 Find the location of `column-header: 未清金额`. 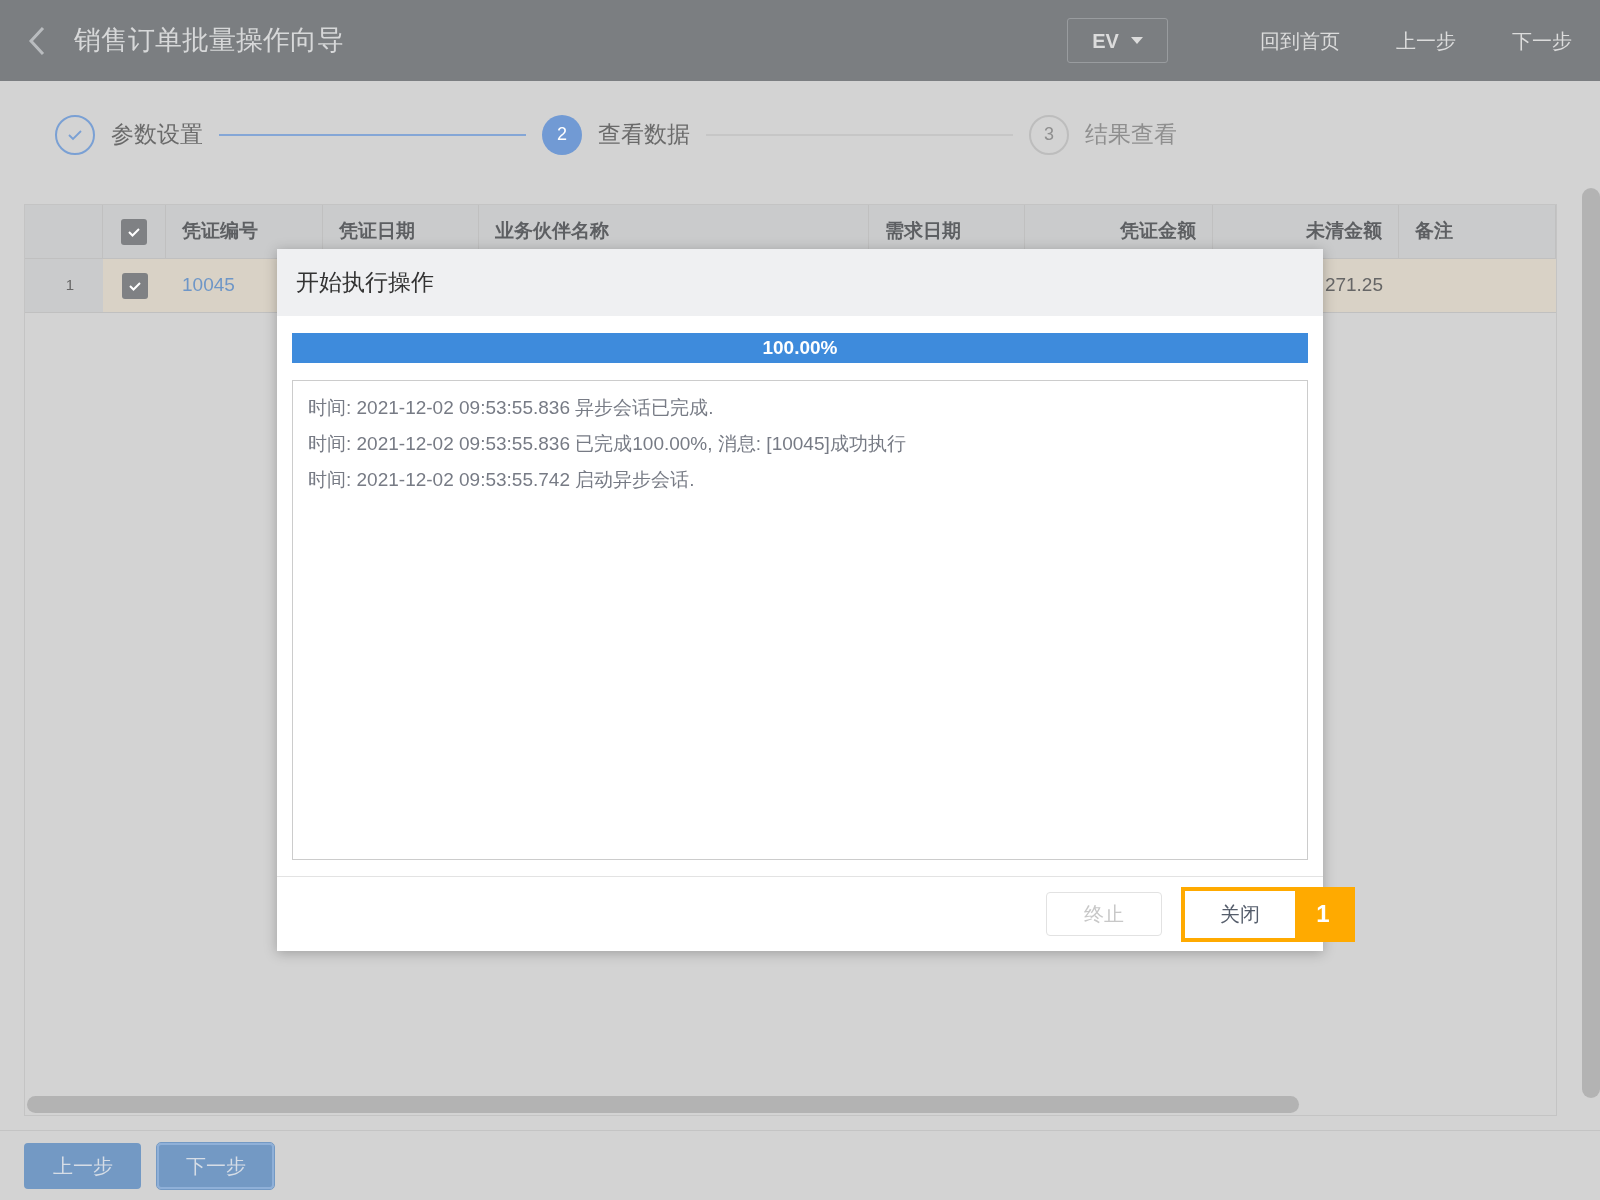

column-header: 未清金额 is located at coordinates (1344, 231).